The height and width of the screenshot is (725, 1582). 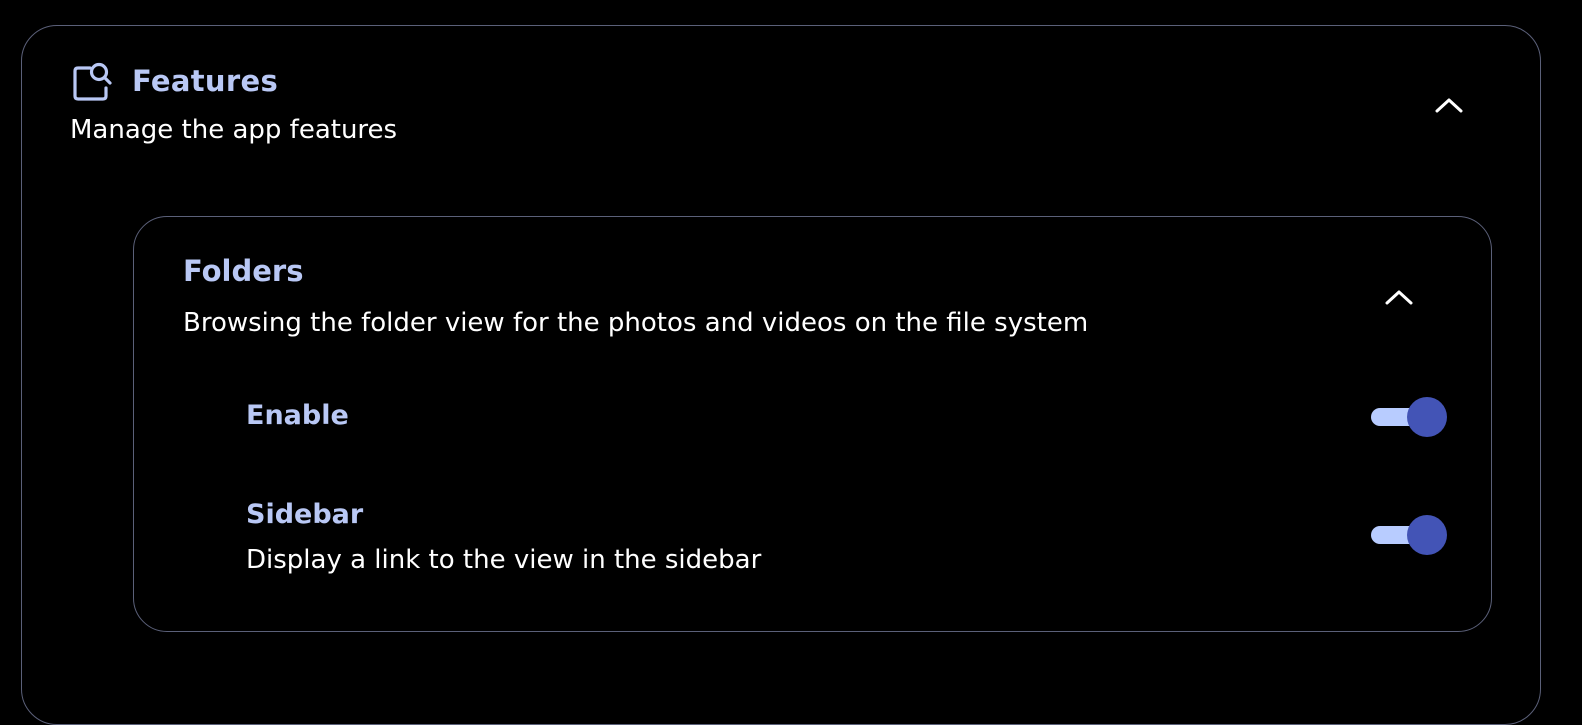 I want to click on features-collapse-chevron-up-icon, so click(x=1449, y=105).